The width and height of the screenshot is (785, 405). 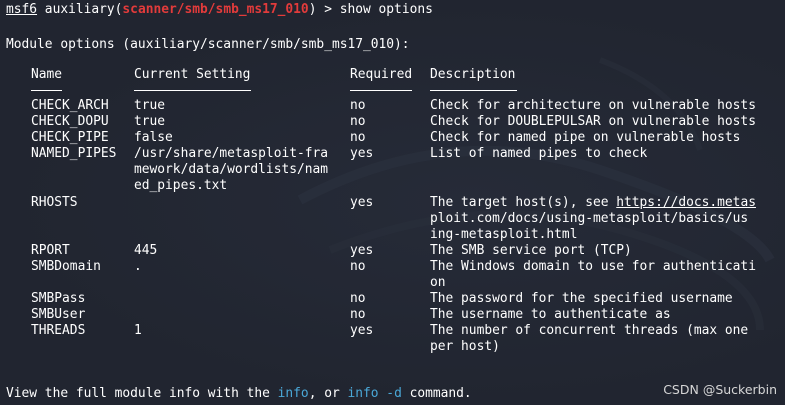 I want to click on prompt-module-path: scanner/smb/smb_ms17_010, so click(x=215, y=9).